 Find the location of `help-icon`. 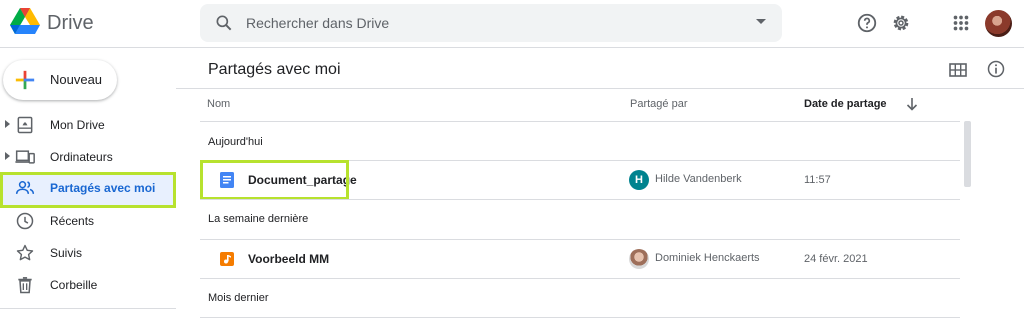

help-icon is located at coordinates (867, 23).